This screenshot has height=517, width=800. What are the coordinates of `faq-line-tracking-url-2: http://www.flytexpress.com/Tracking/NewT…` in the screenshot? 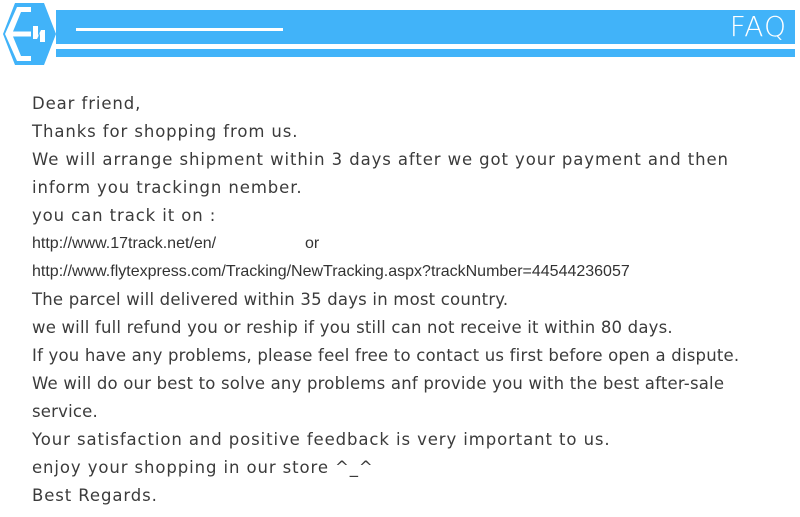 It's located at (408, 272).